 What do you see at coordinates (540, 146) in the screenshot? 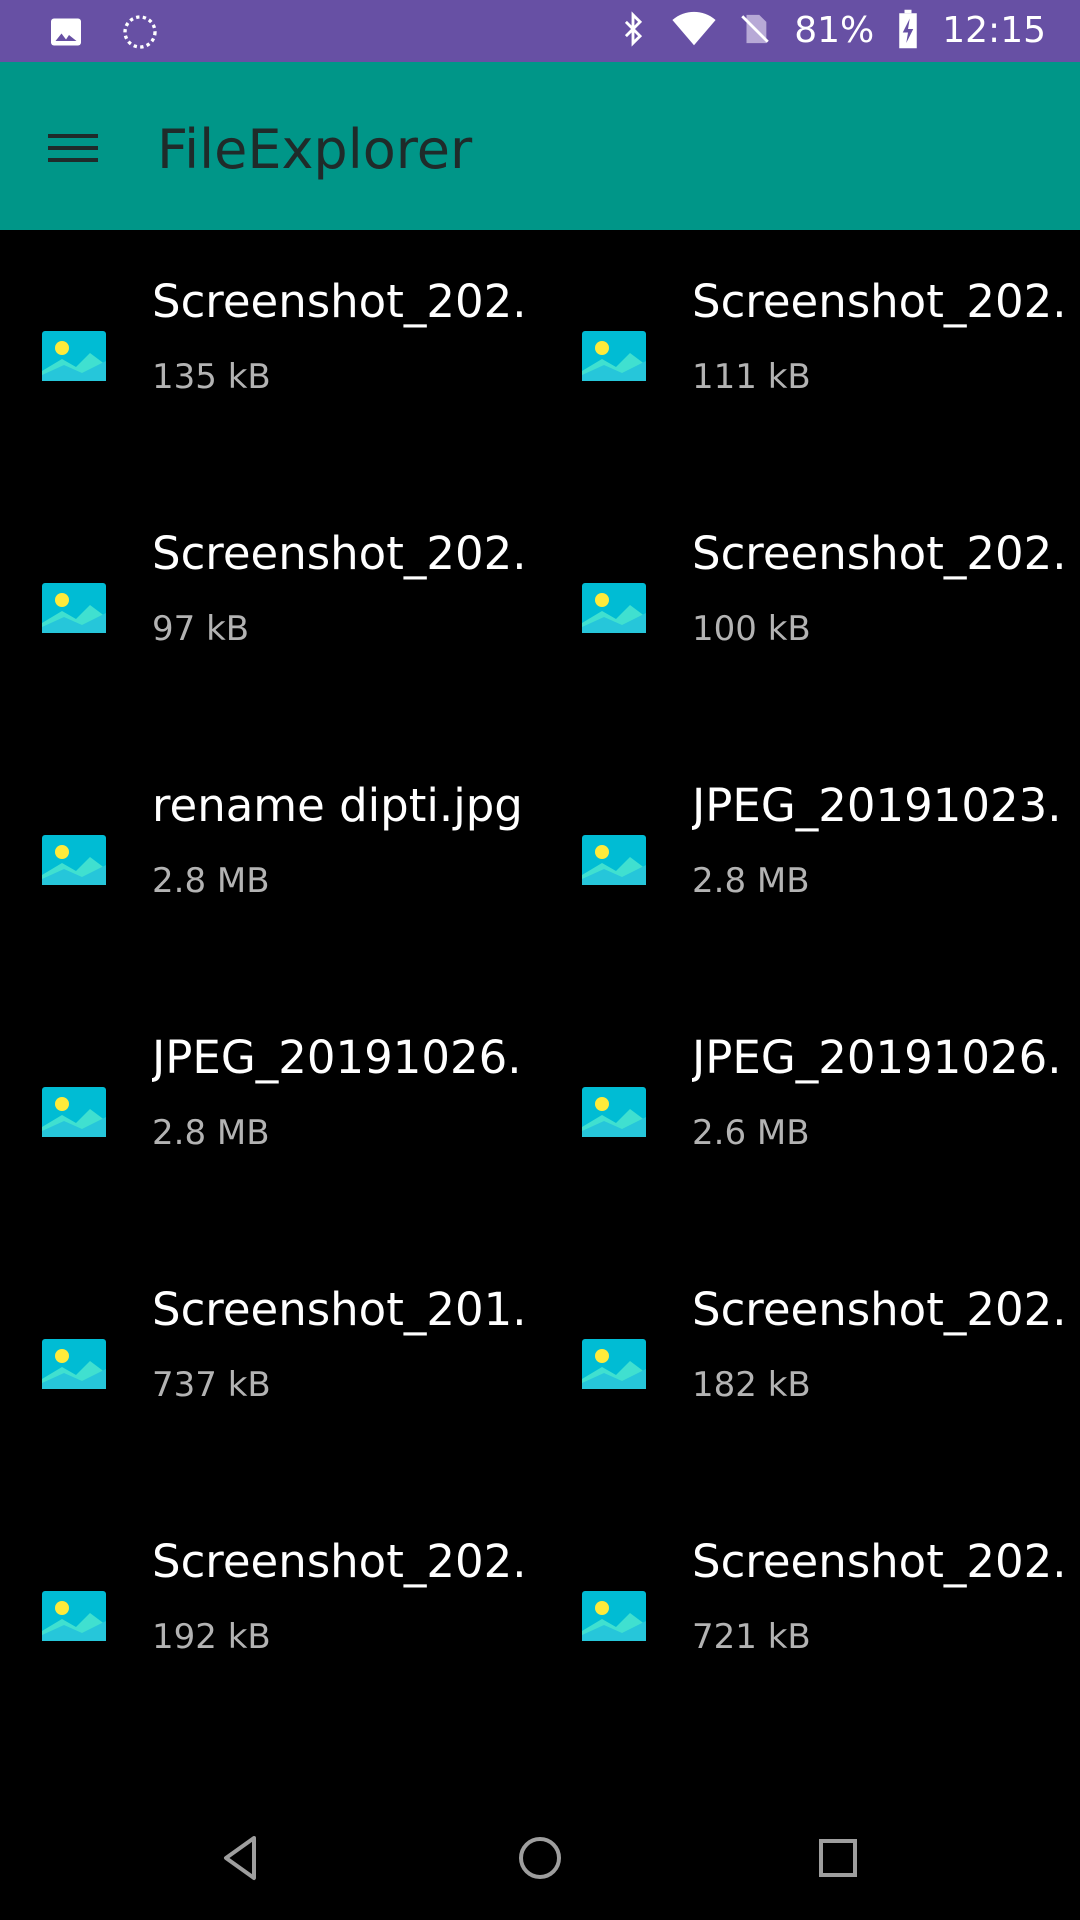
I see `app-bar: FileExplorer` at bounding box center [540, 146].